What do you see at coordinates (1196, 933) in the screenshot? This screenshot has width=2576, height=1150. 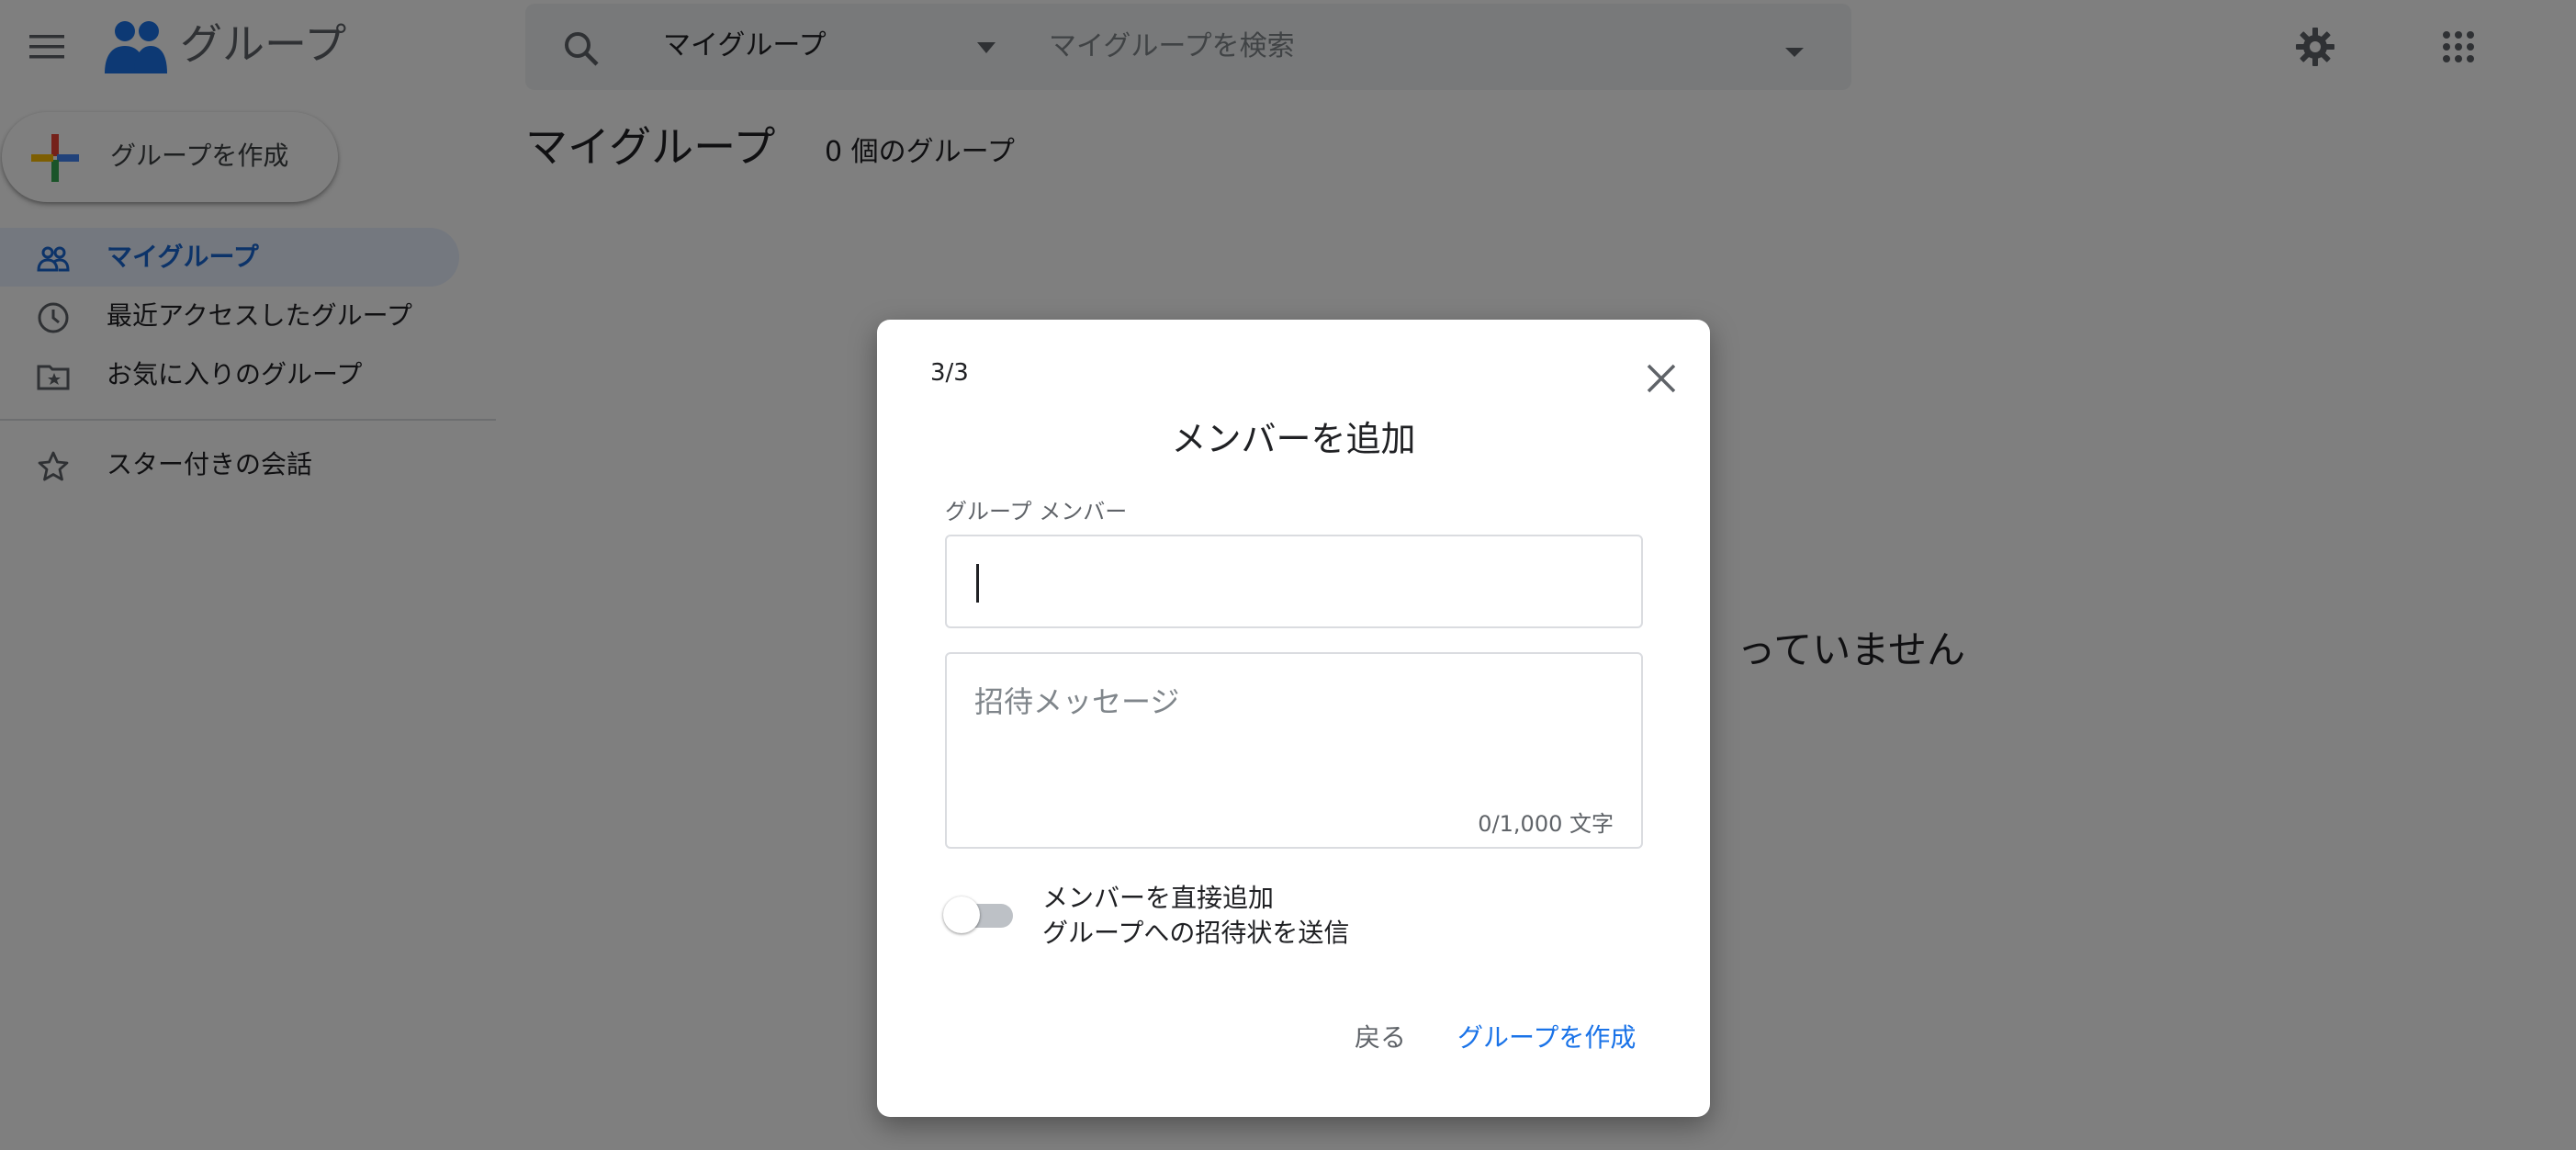 I see `toggle-subtitle: グループへの招待状を送信` at bounding box center [1196, 933].